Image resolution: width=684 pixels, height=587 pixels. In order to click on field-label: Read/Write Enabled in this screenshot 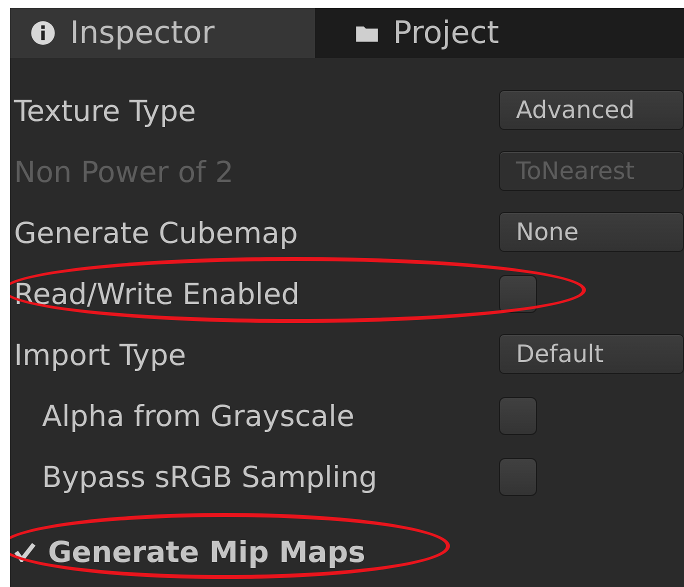, I will do `click(157, 293)`.